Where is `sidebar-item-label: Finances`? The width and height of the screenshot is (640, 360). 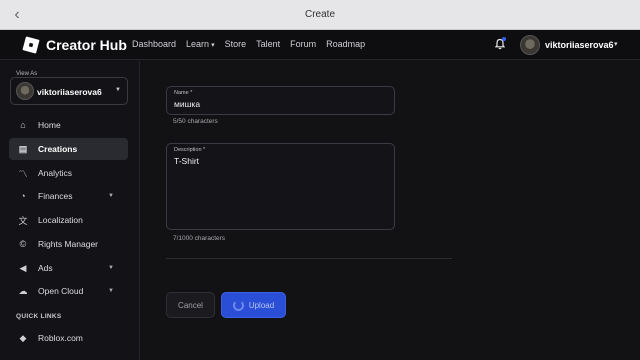 sidebar-item-label: Finances is located at coordinates (55, 196).